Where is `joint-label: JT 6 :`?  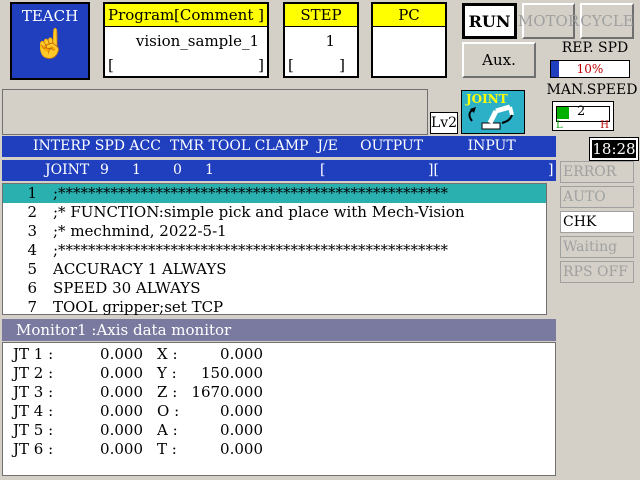 joint-label: JT 6 : is located at coordinates (33, 449).